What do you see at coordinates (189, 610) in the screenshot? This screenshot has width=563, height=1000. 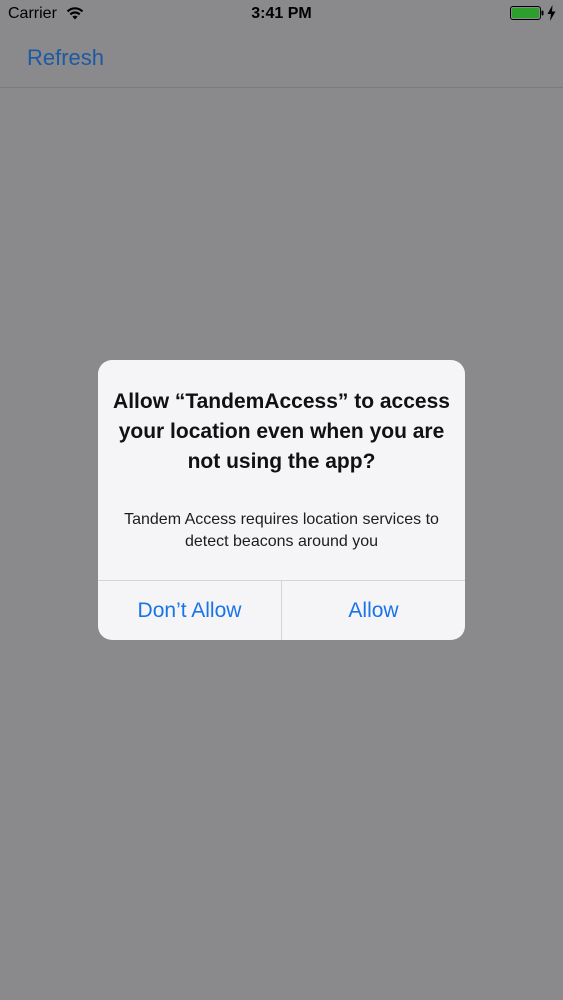 I see `dont-allow-button: Don’t Allow` at bounding box center [189, 610].